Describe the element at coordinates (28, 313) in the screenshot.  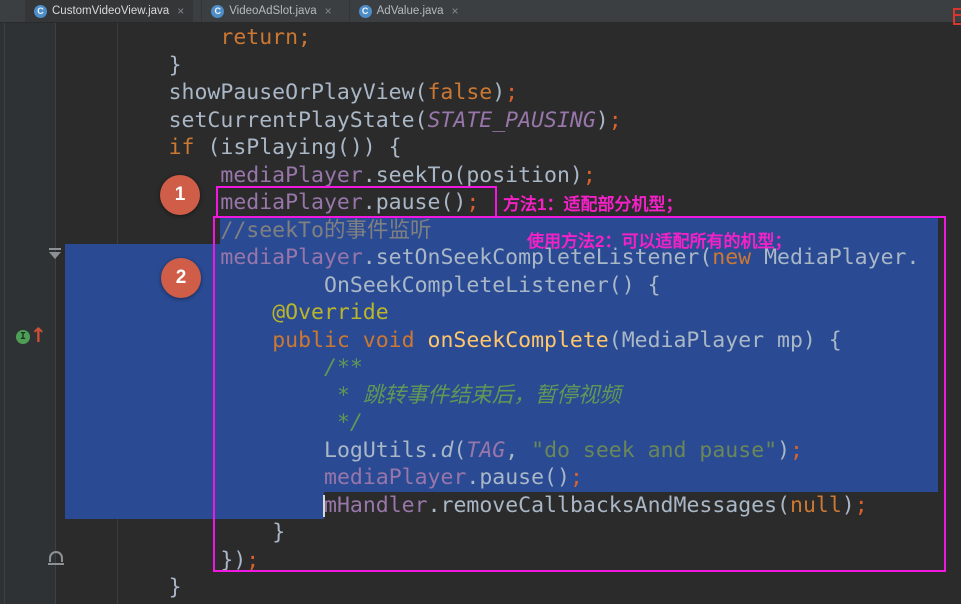
I see `editor-gutter` at that location.